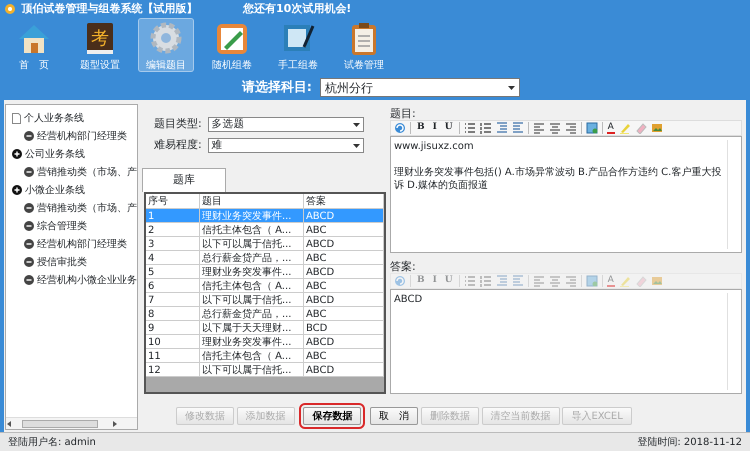 Image resolution: width=750 pixels, height=451 pixels. What do you see at coordinates (265, 370) in the screenshot?
I see `table-row: 12 以下可以属于信托... ABCD` at bounding box center [265, 370].